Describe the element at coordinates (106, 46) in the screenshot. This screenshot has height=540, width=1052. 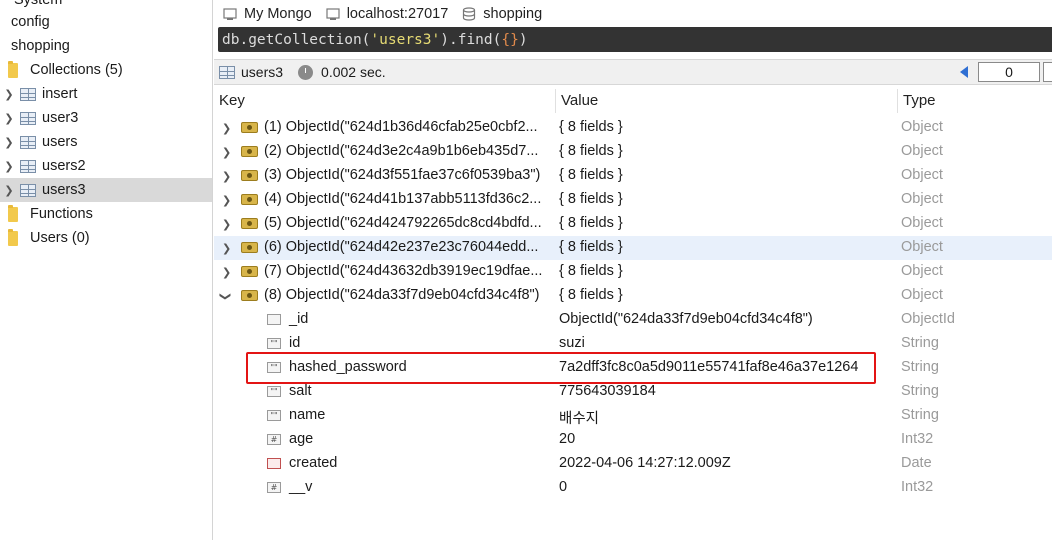
I see `tree-node-shopping: shopping` at that location.